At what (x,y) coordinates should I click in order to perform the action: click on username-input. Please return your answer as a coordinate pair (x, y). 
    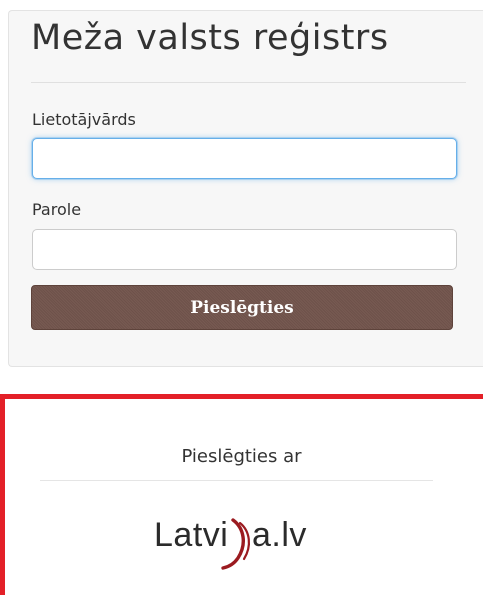
    Looking at the image, I should click on (244, 158).